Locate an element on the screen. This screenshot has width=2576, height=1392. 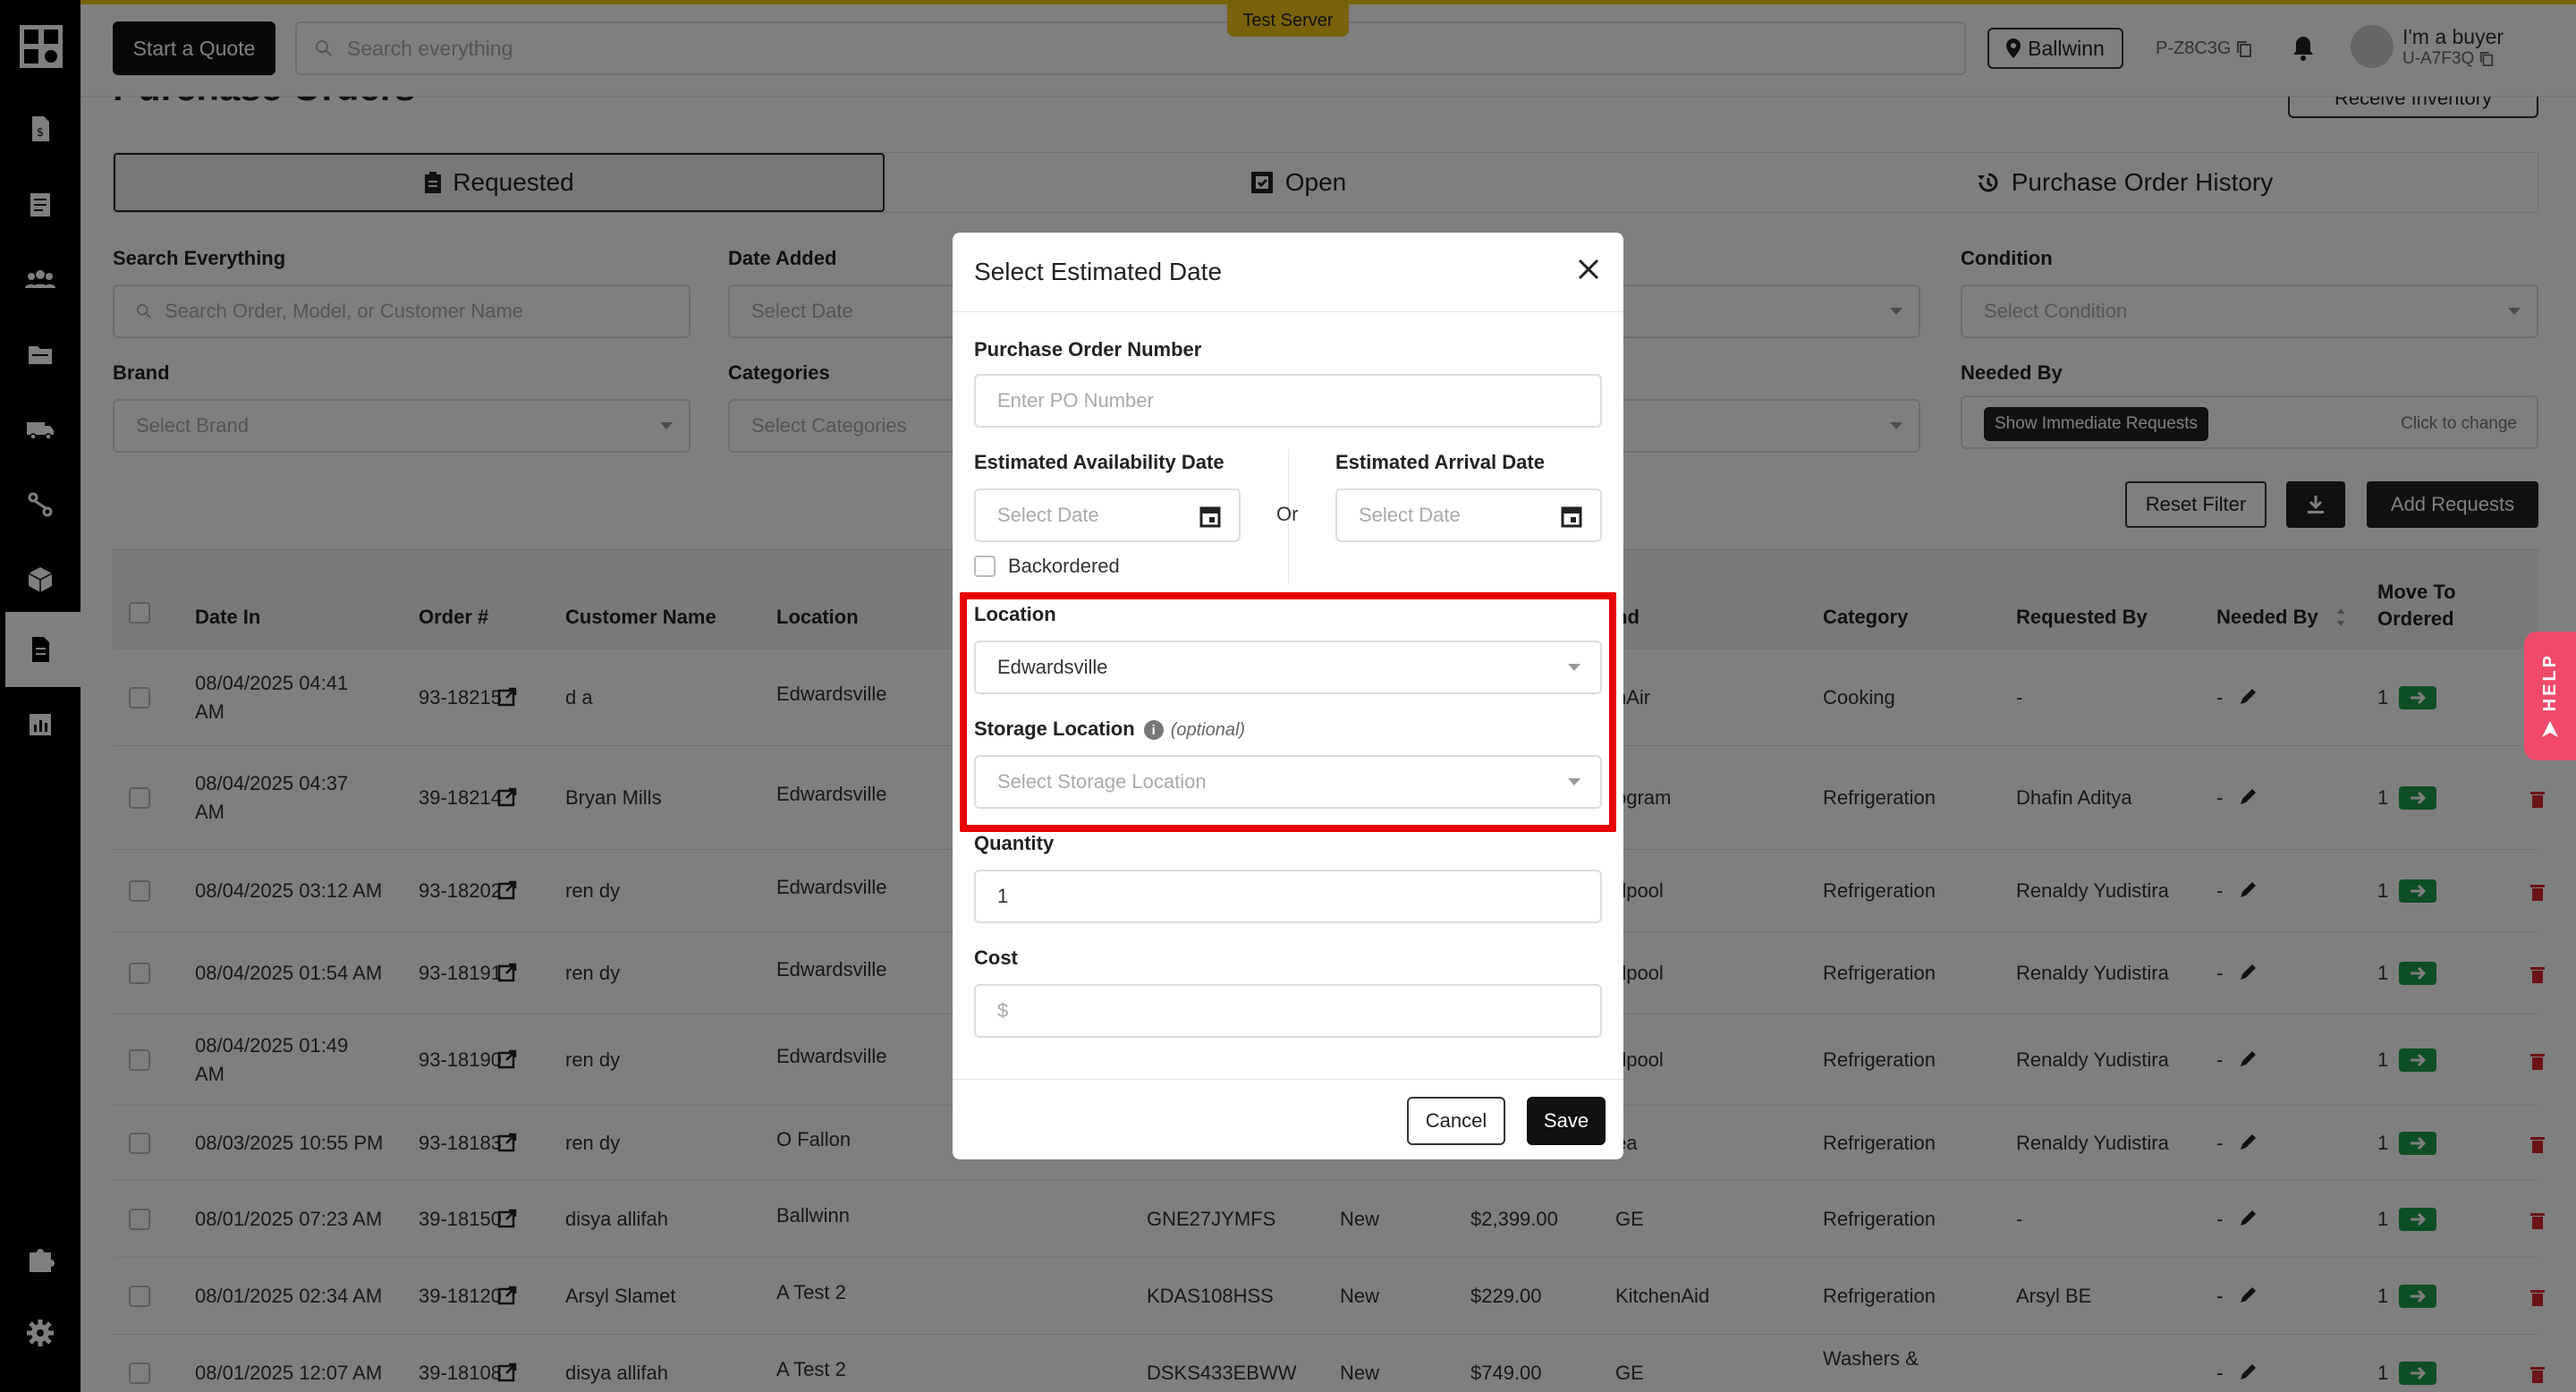
arrival-date-placeholder: Select Date is located at coordinates (1410, 515).